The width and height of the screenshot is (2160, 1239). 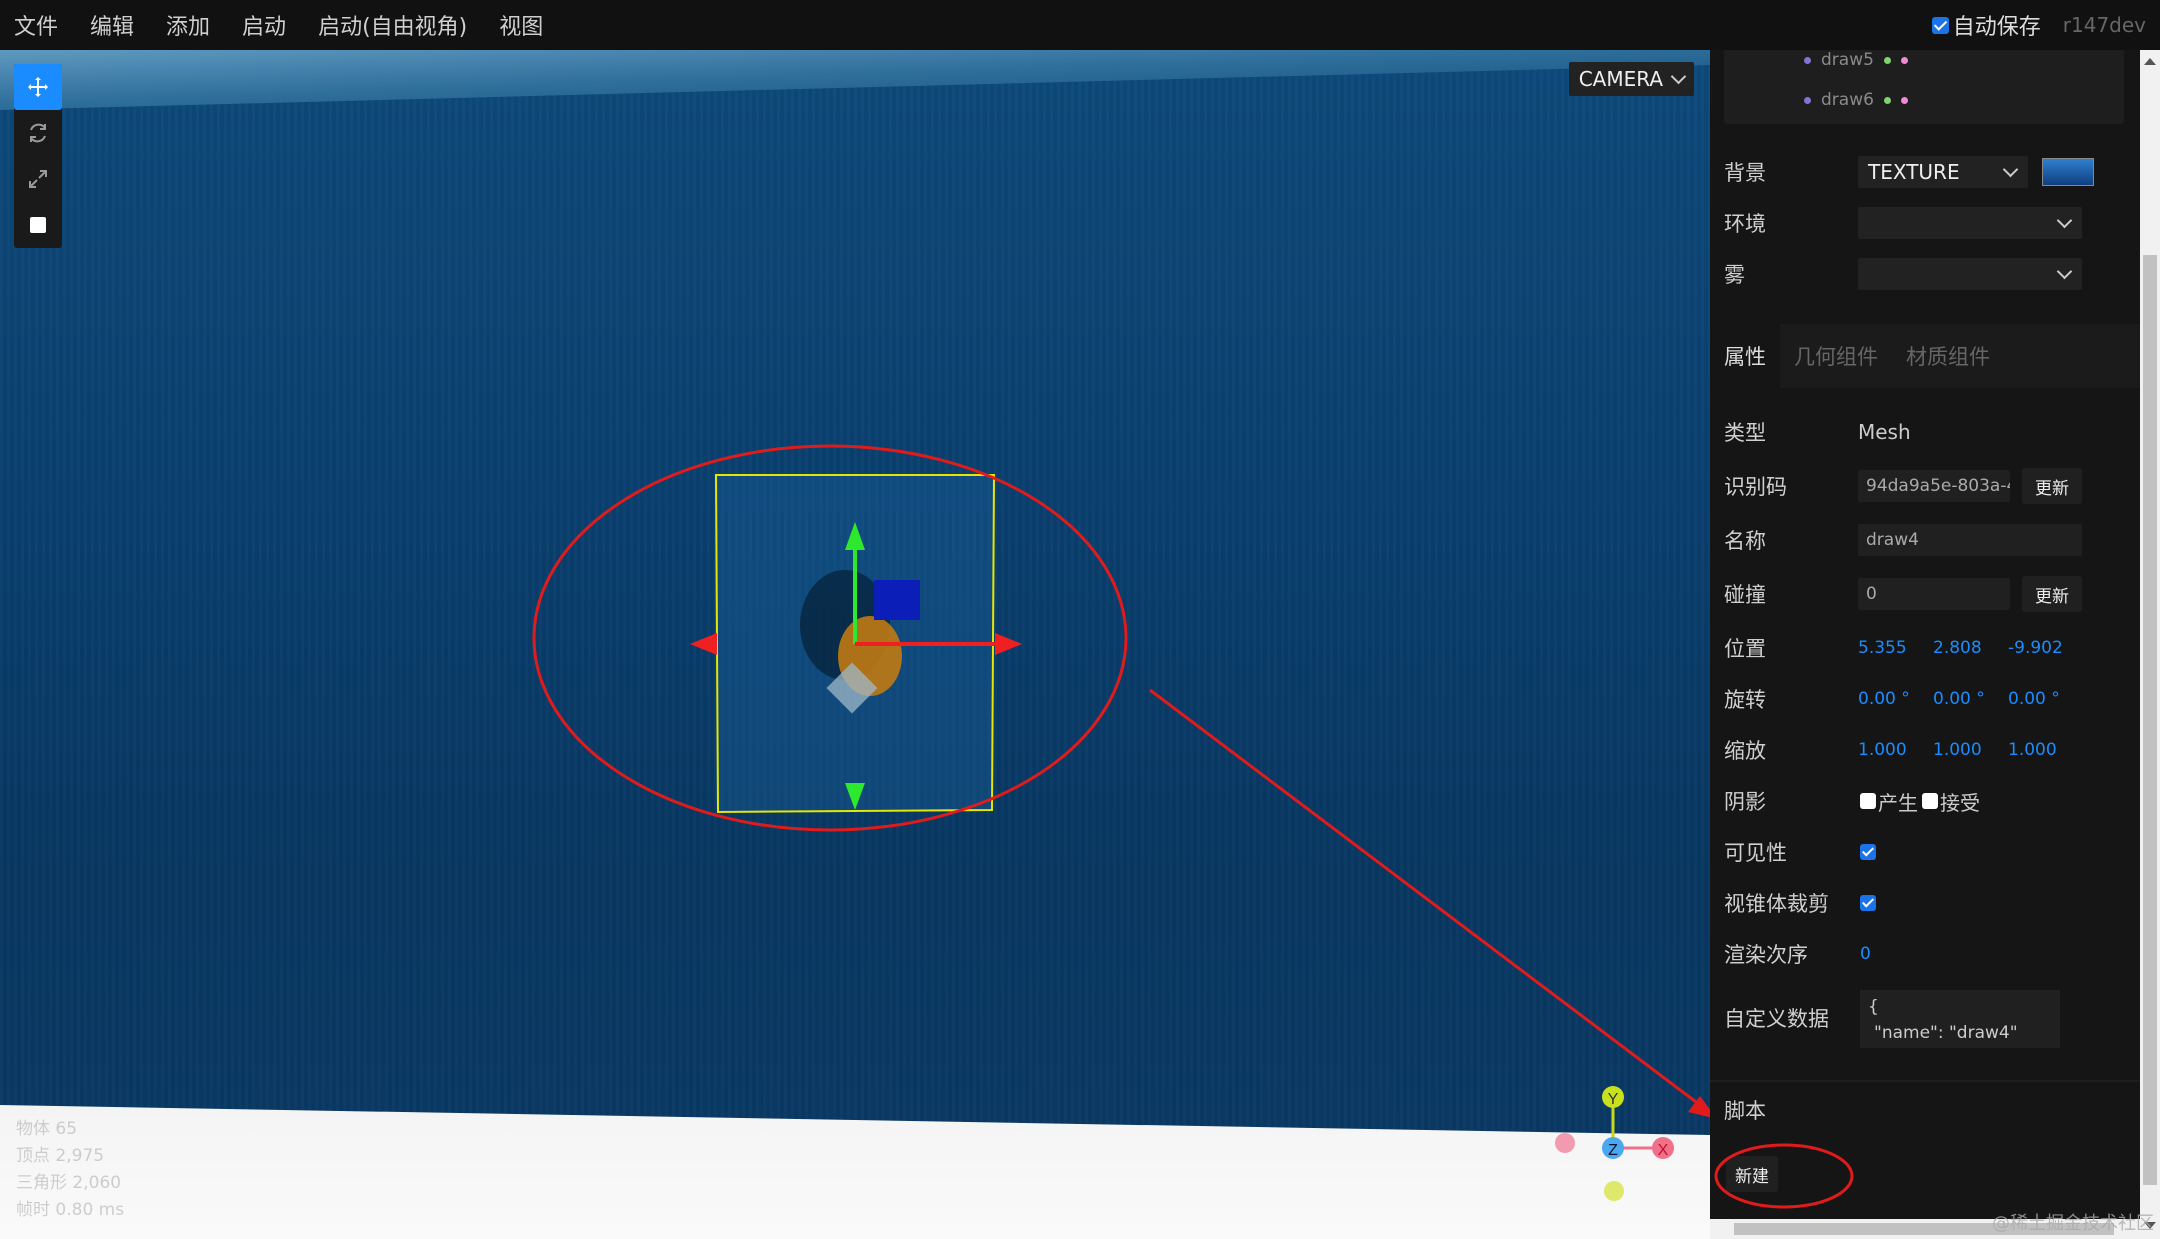 I want to click on rotation-label: 旋转, so click(x=1745, y=700).